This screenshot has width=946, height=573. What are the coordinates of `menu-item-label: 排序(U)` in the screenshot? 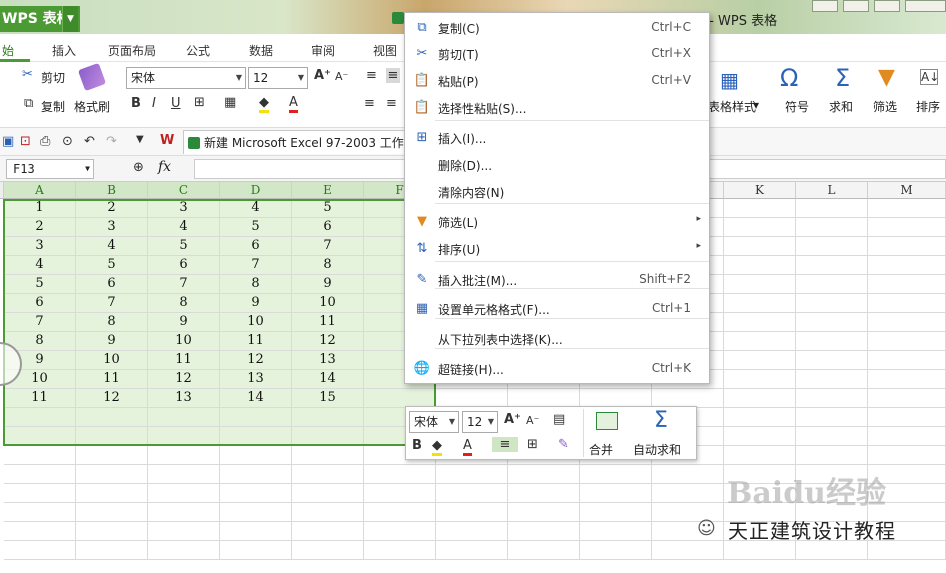 It's located at (459, 250).